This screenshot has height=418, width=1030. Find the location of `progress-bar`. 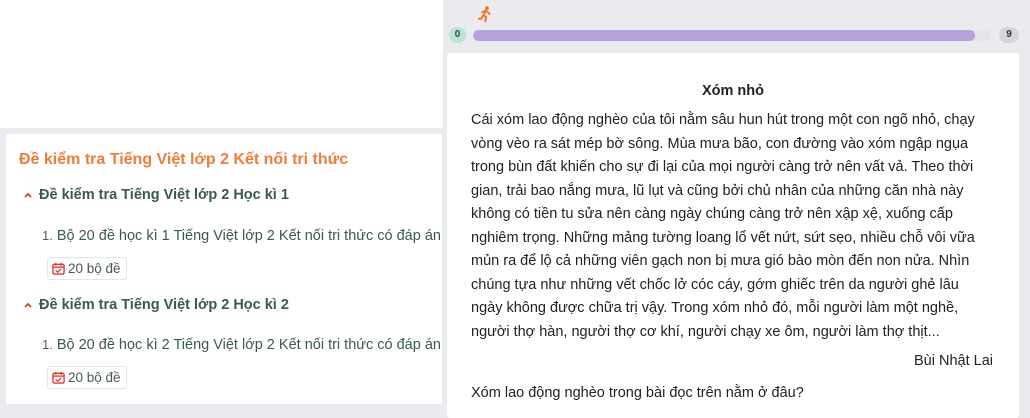

progress-bar is located at coordinates (732, 35).